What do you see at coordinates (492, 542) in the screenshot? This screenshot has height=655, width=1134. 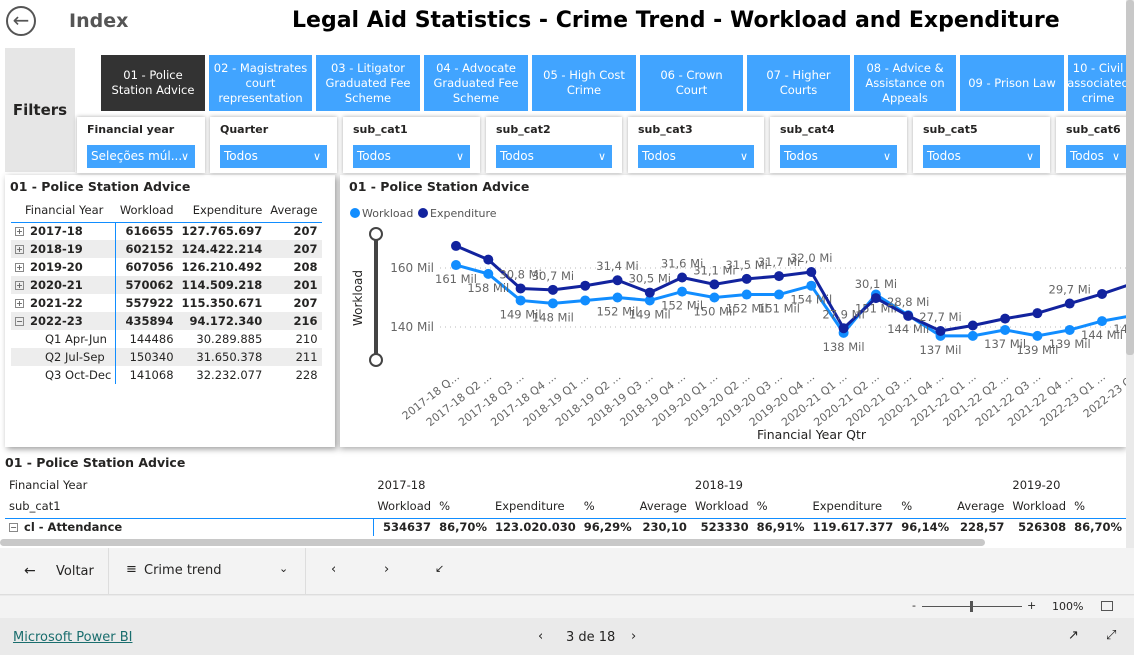 I see `matrix-horizontal-scrollbar` at bounding box center [492, 542].